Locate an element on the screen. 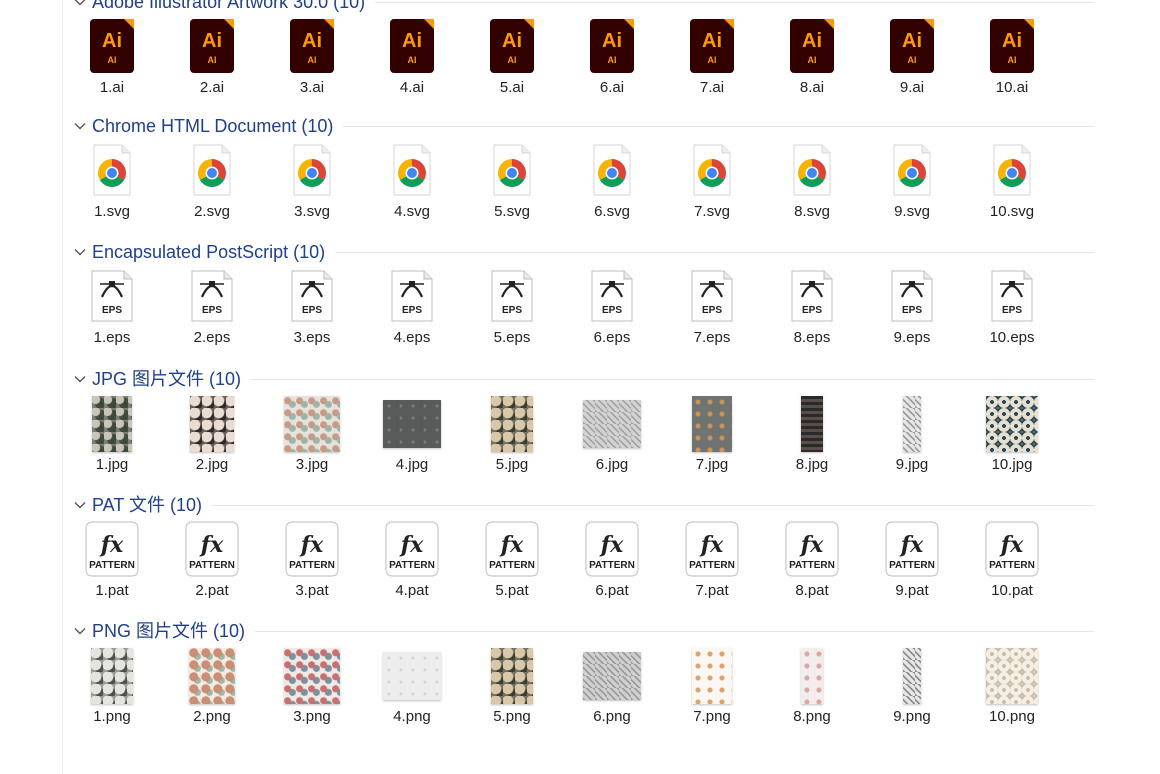 Image resolution: width=1160 pixels, height=774 pixels. file-item: 3.png is located at coordinates (312, 687).